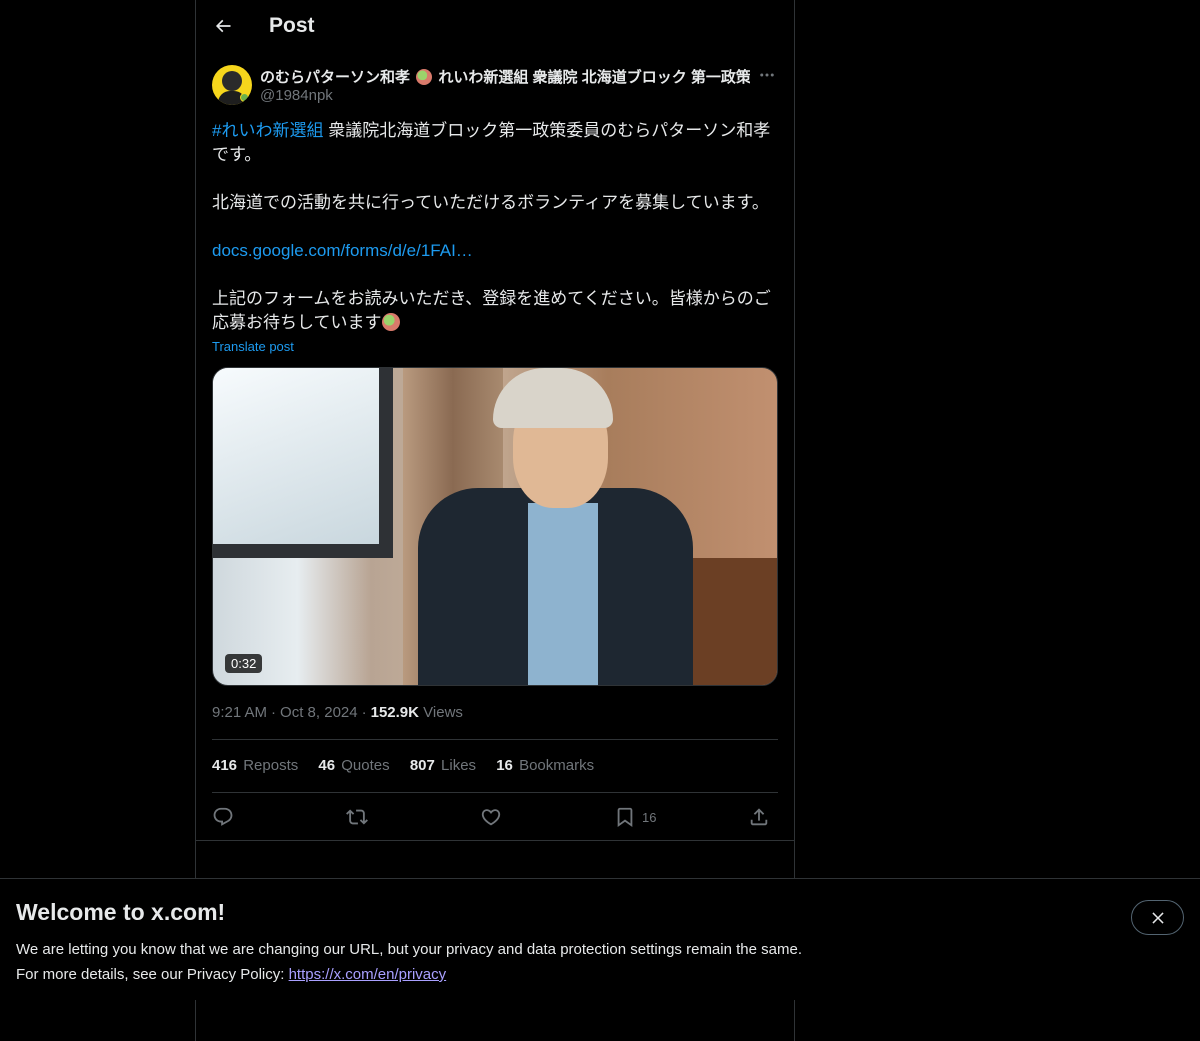  Describe the element at coordinates (553, 398) in the screenshot. I see `video-frame-cap` at that location.